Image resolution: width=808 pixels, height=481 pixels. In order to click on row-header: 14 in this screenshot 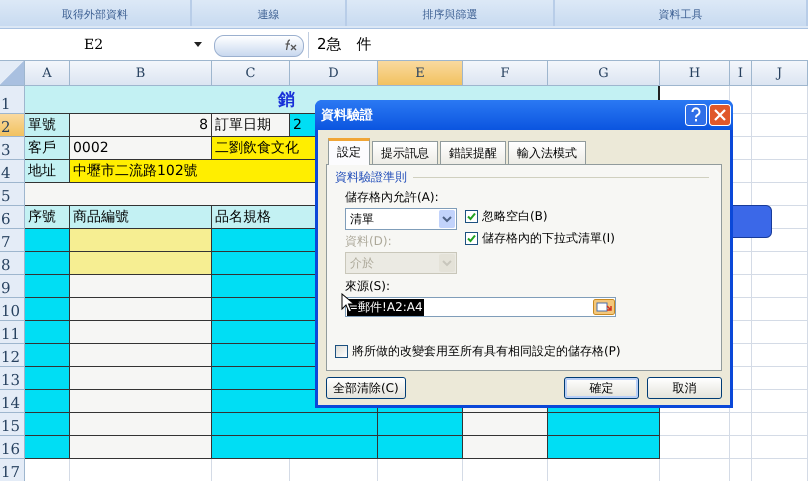, I will do `click(12, 401)`.